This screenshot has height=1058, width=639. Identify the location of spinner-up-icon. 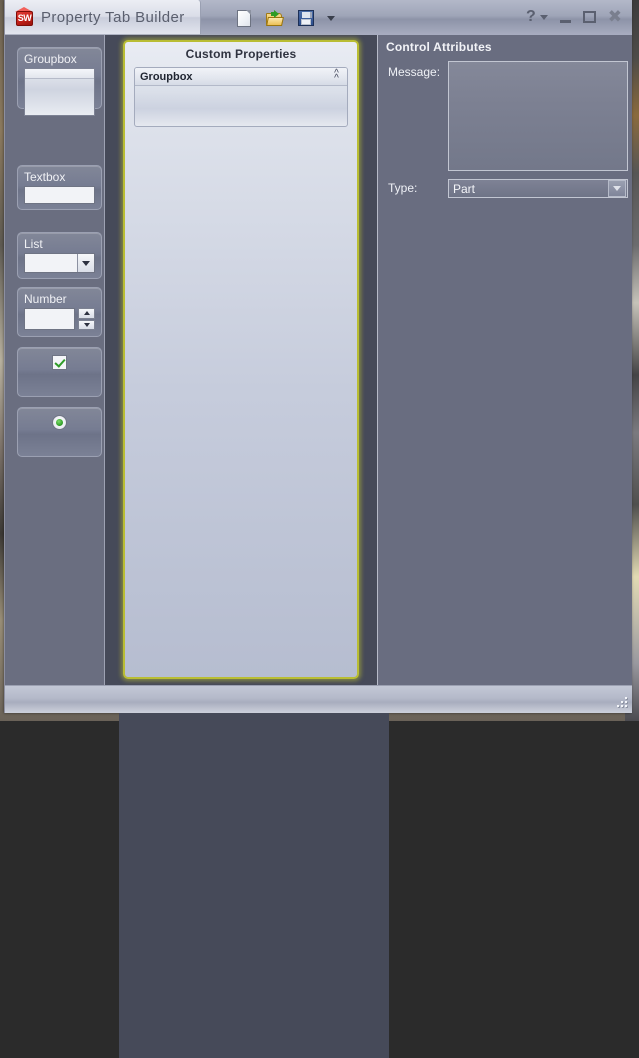
(87, 313).